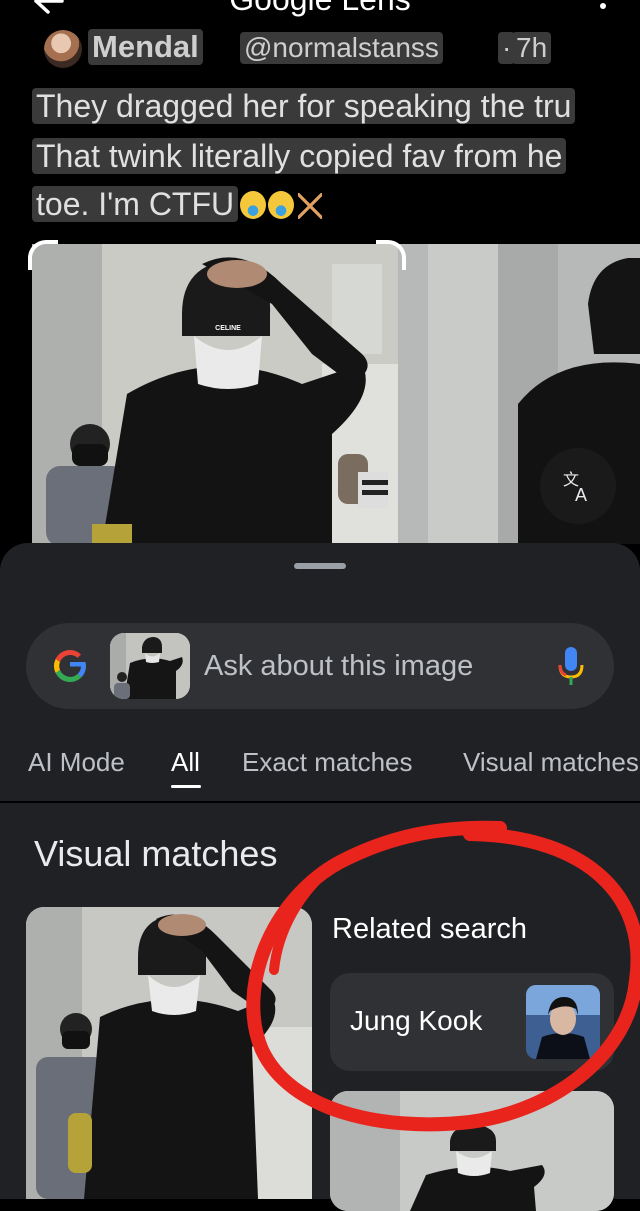 The height and width of the screenshot is (1211, 640). I want to click on translate-icon: 文 A, so click(575, 487).